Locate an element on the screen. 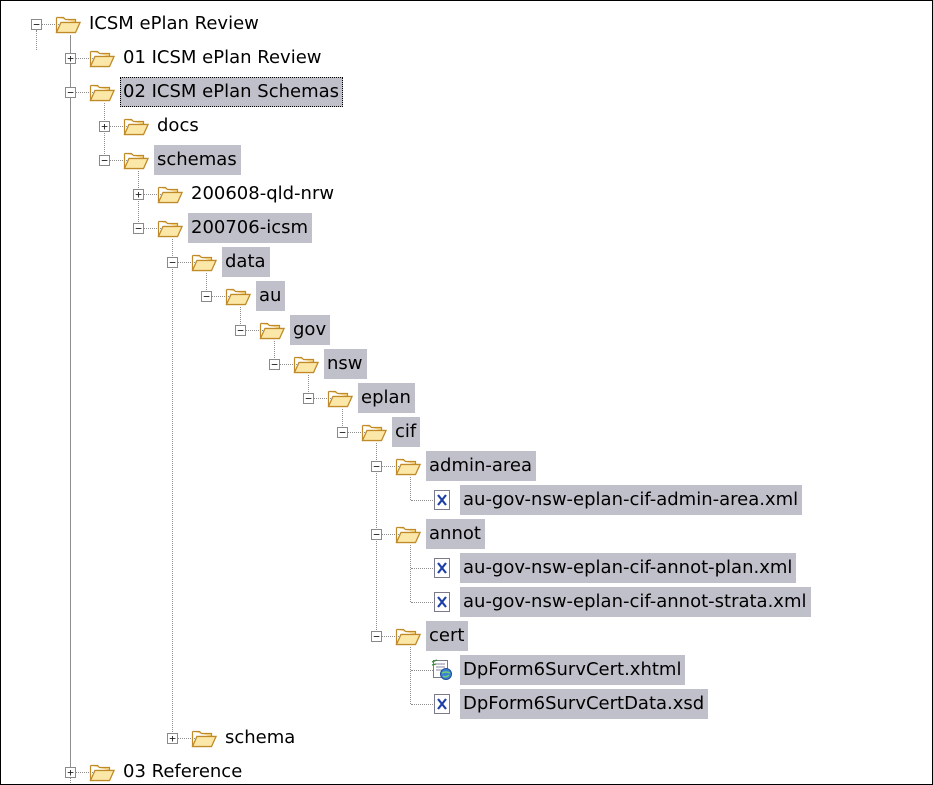 The width and height of the screenshot is (933, 785). tree-folder-label: data is located at coordinates (246, 262).